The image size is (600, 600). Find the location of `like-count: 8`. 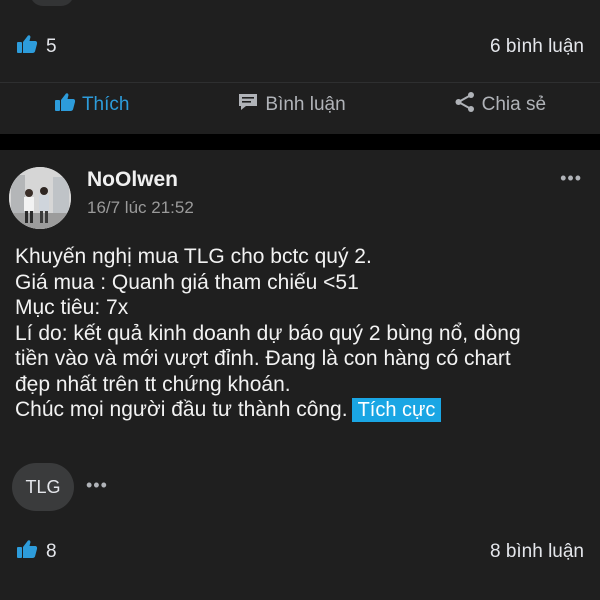

like-count: 8 is located at coordinates (51, 551).